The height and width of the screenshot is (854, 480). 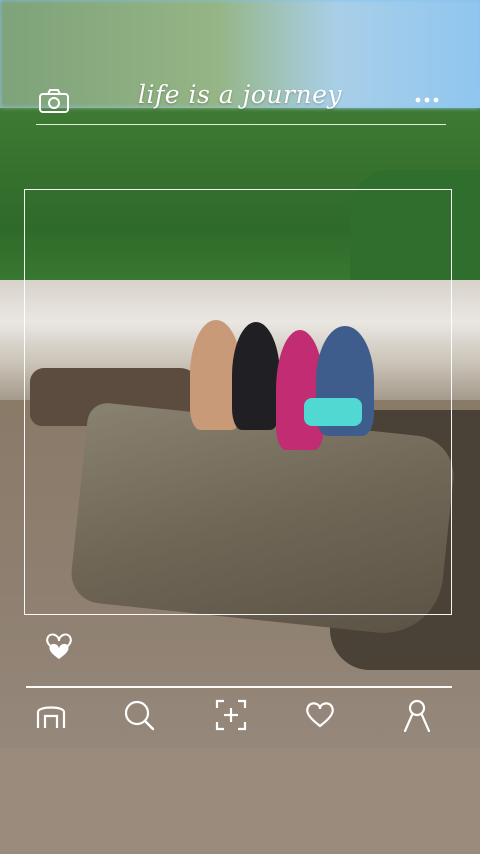 What do you see at coordinates (240, 94) in the screenshot?
I see `app-title: life is a journey` at bounding box center [240, 94].